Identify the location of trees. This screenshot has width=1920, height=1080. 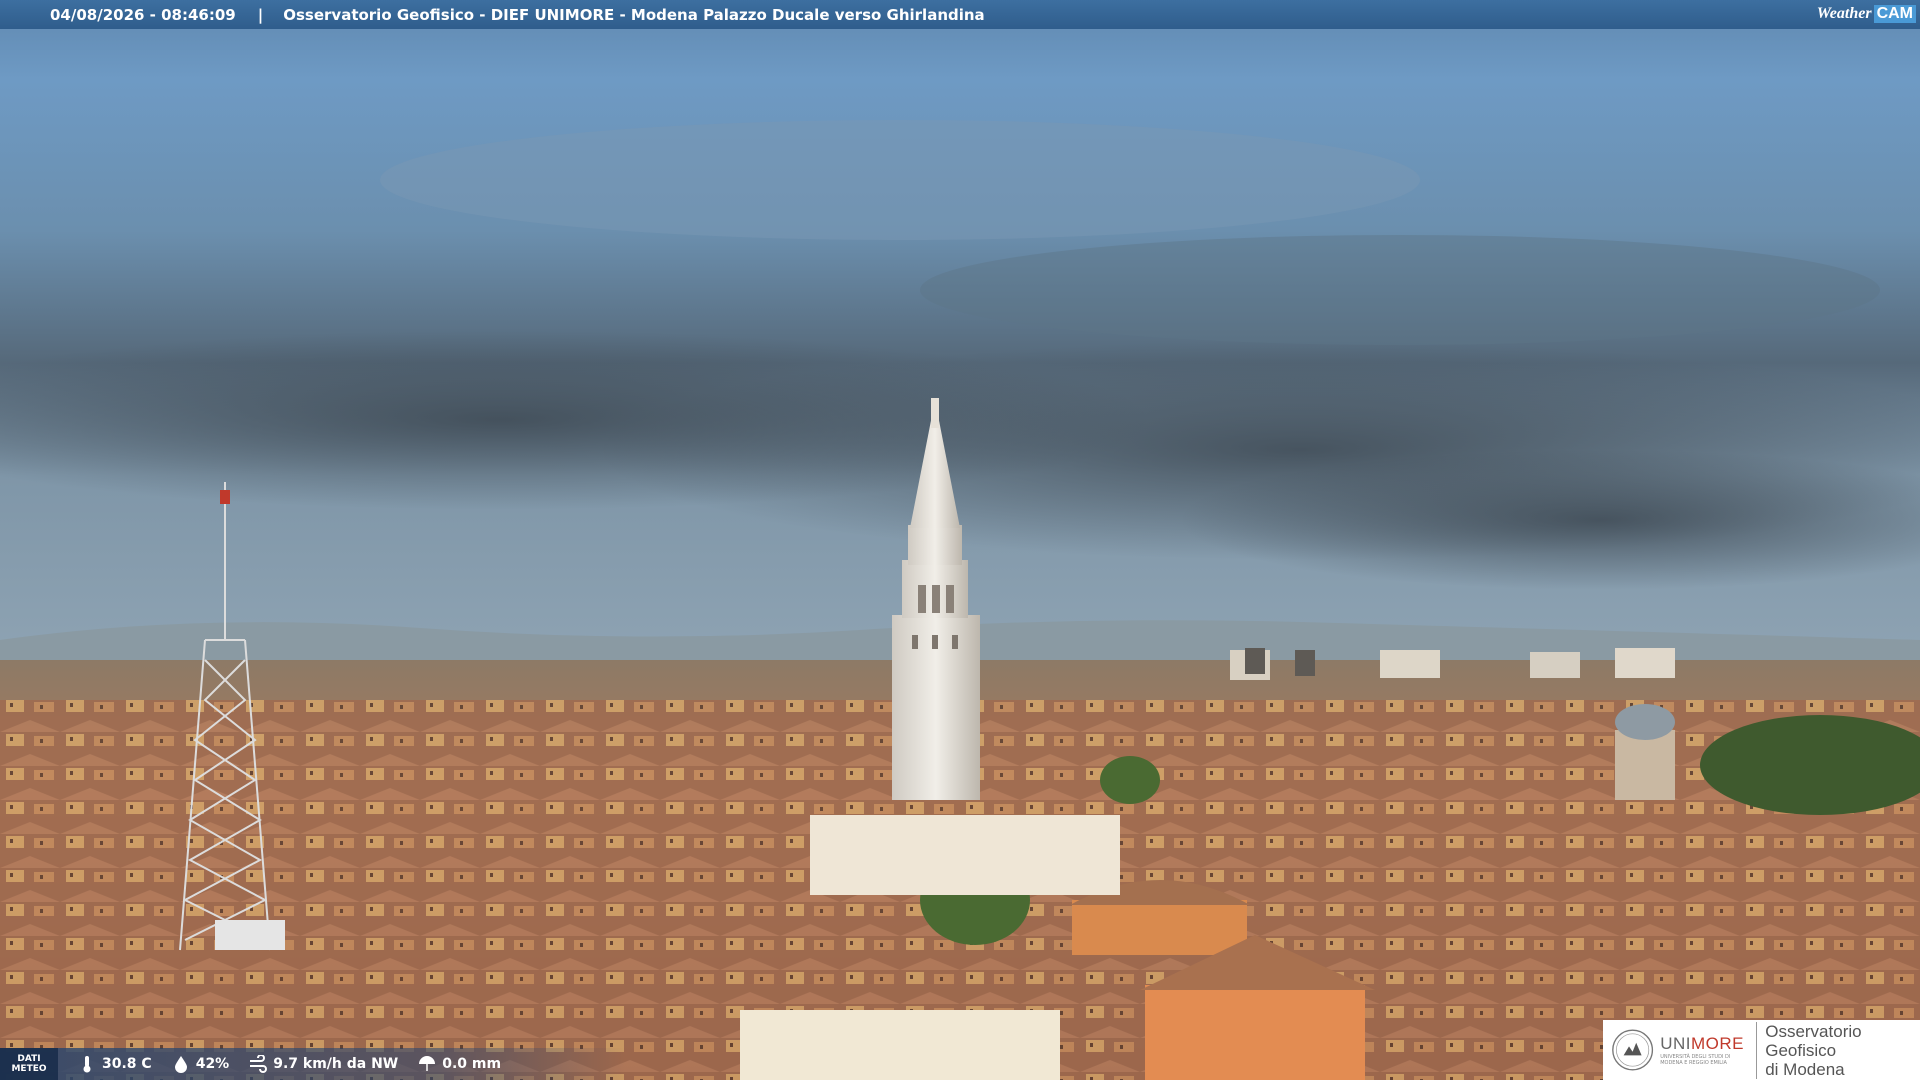
(1130, 780).